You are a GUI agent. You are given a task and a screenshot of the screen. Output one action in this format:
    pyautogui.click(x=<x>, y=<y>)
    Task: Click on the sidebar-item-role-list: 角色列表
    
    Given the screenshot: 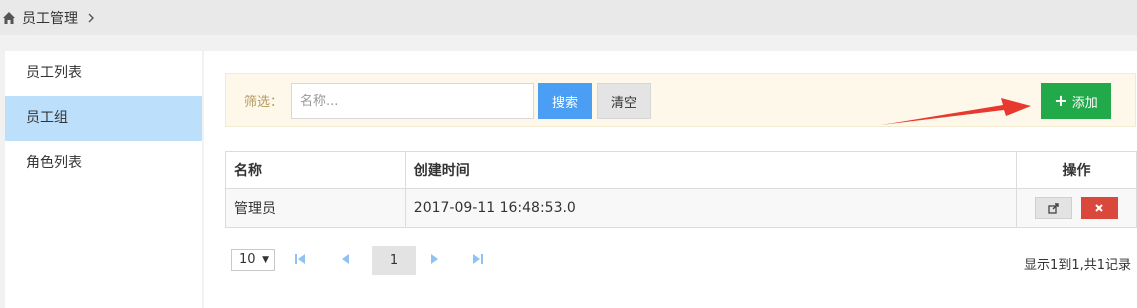 What is the action you would take?
    pyautogui.click(x=103, y=163)
    